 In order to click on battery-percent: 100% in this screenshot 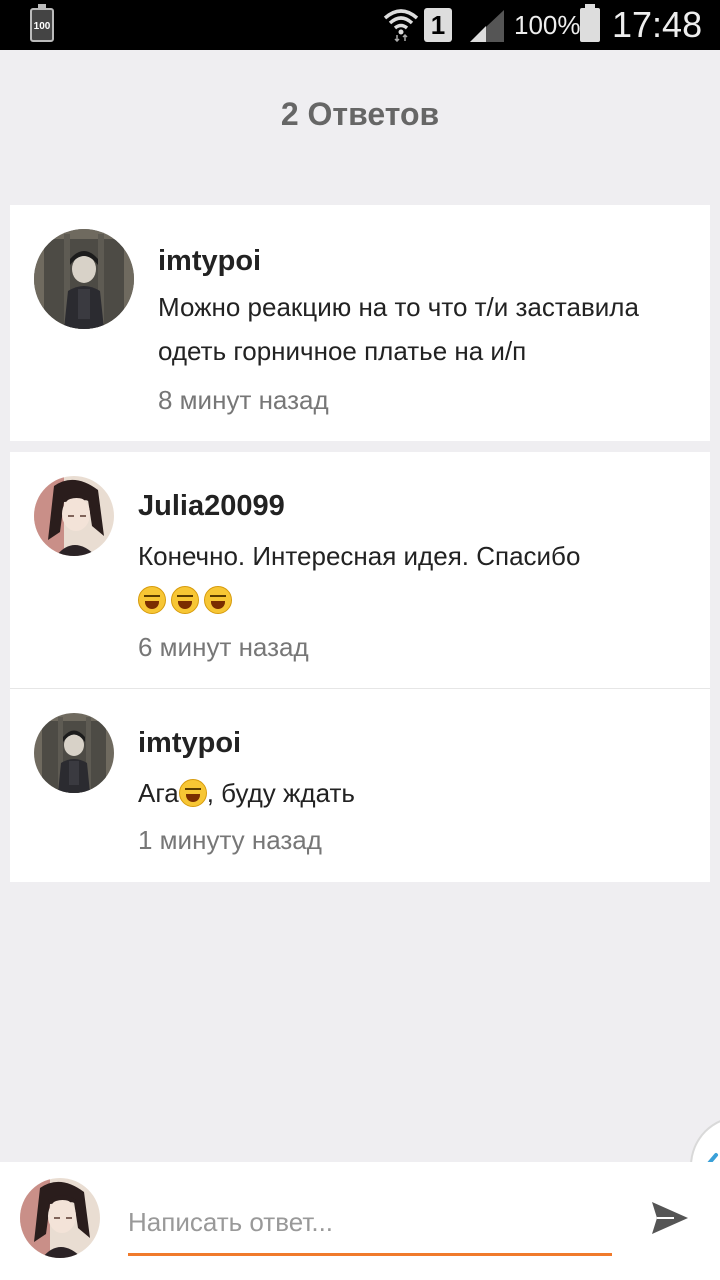, I will do `click(547, 25)`.